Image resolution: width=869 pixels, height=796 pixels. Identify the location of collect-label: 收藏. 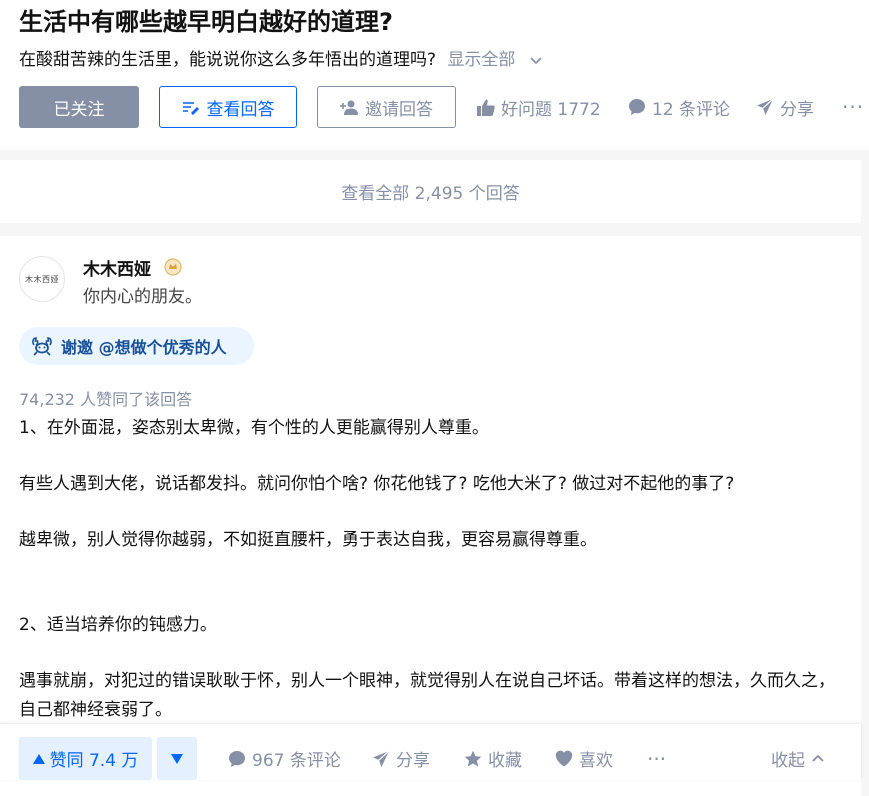
(505, 761).